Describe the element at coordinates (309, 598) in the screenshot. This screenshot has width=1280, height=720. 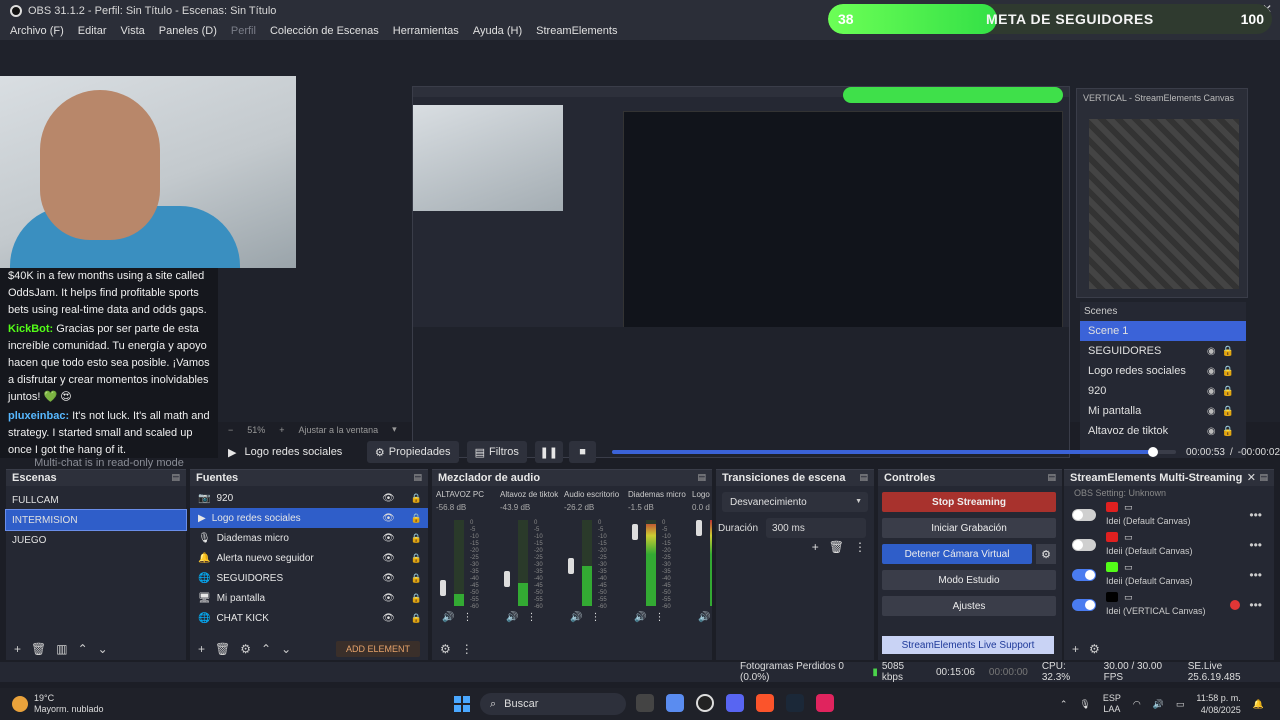
I see `source-item: 🖥 Mi pantalla 👁 🔒` at that location.